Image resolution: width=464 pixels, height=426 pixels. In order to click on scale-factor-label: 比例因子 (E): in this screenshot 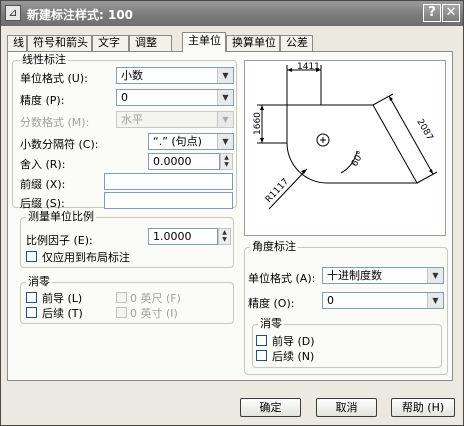, I will do `click(59, 240)`.